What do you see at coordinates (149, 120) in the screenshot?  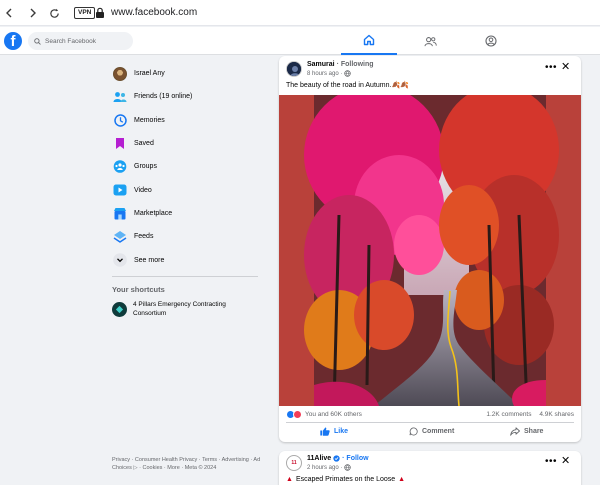 I see `sidebar-item-label: Memories` at bounding box center [149, 120].